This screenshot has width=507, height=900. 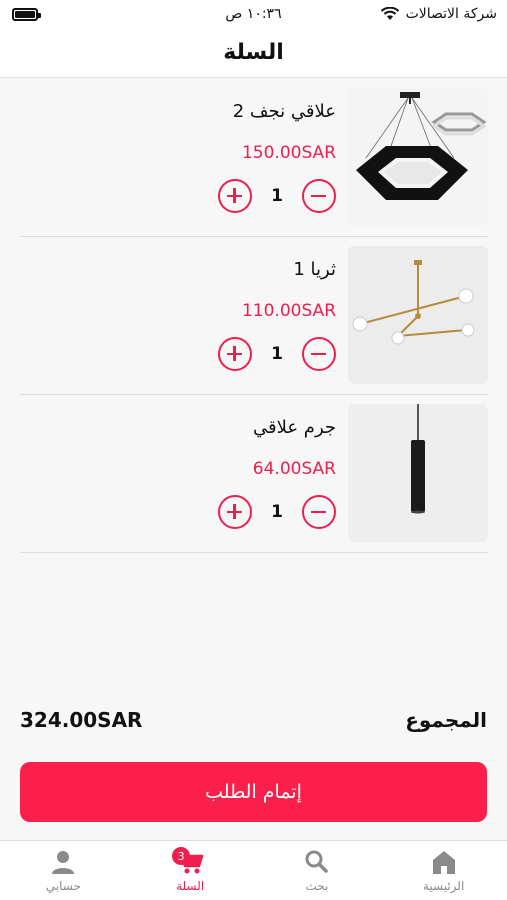 I want to click on product-image-hexagon-lamp, so click(x=418, y=157).